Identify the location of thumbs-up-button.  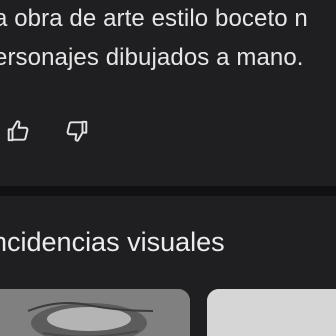
(19, 131).